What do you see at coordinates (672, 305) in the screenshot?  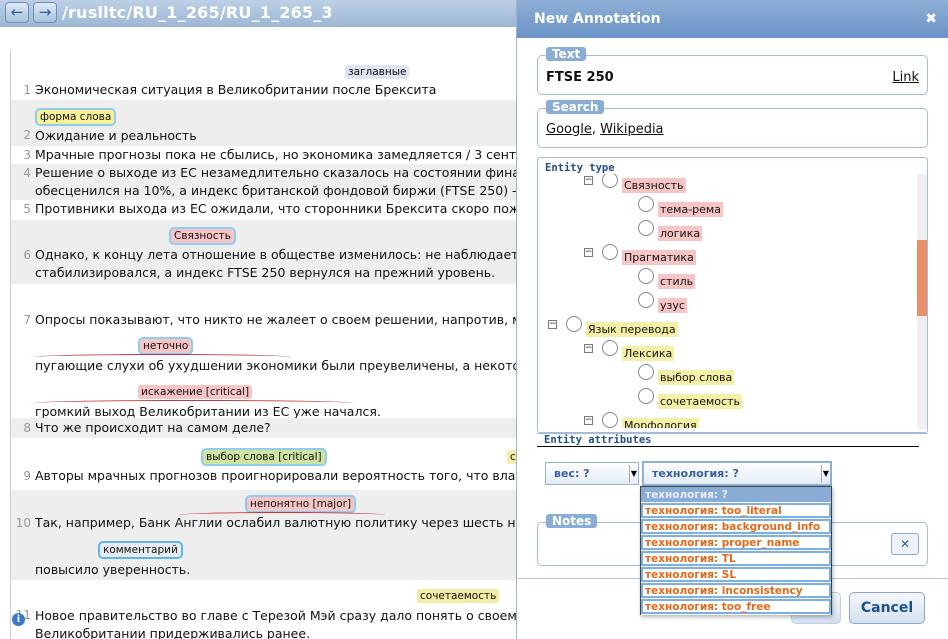 I see `entity-uzus: узус` at bounding box center [672, 305].